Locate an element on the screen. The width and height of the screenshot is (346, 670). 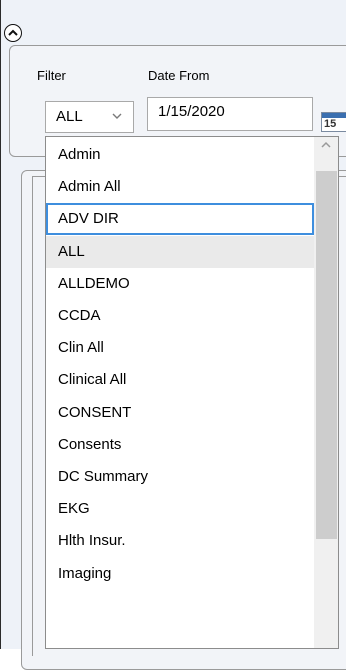
date-from-input: 1/15/2020 is located at coordinates (230, 114).